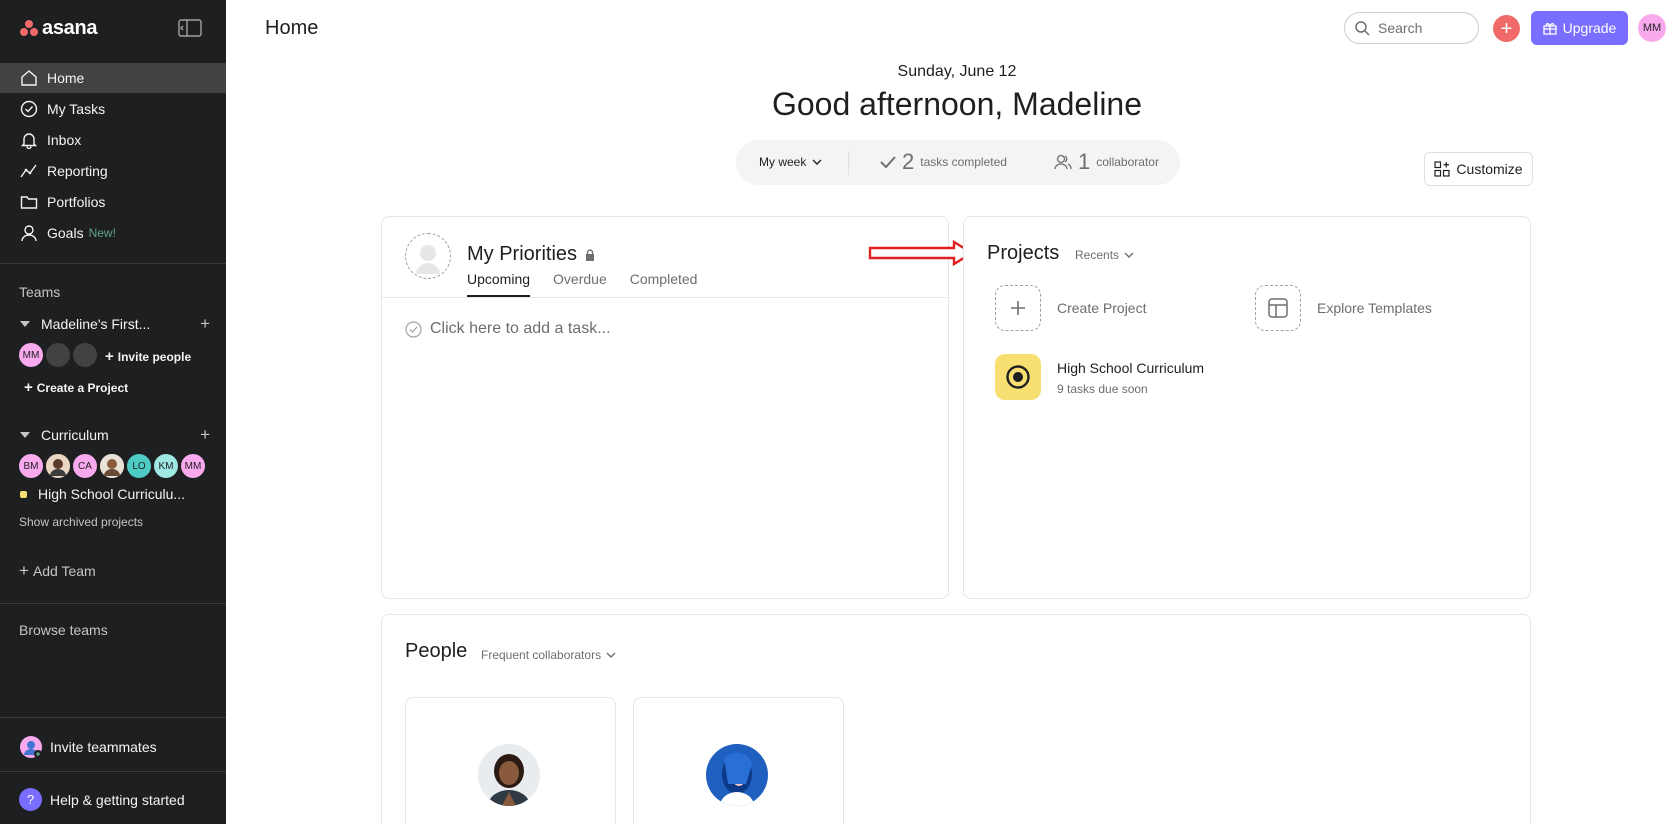 The height and width of the screenshot is (824, 1680). I want to click on new-badge: New!, so click(102, 233).